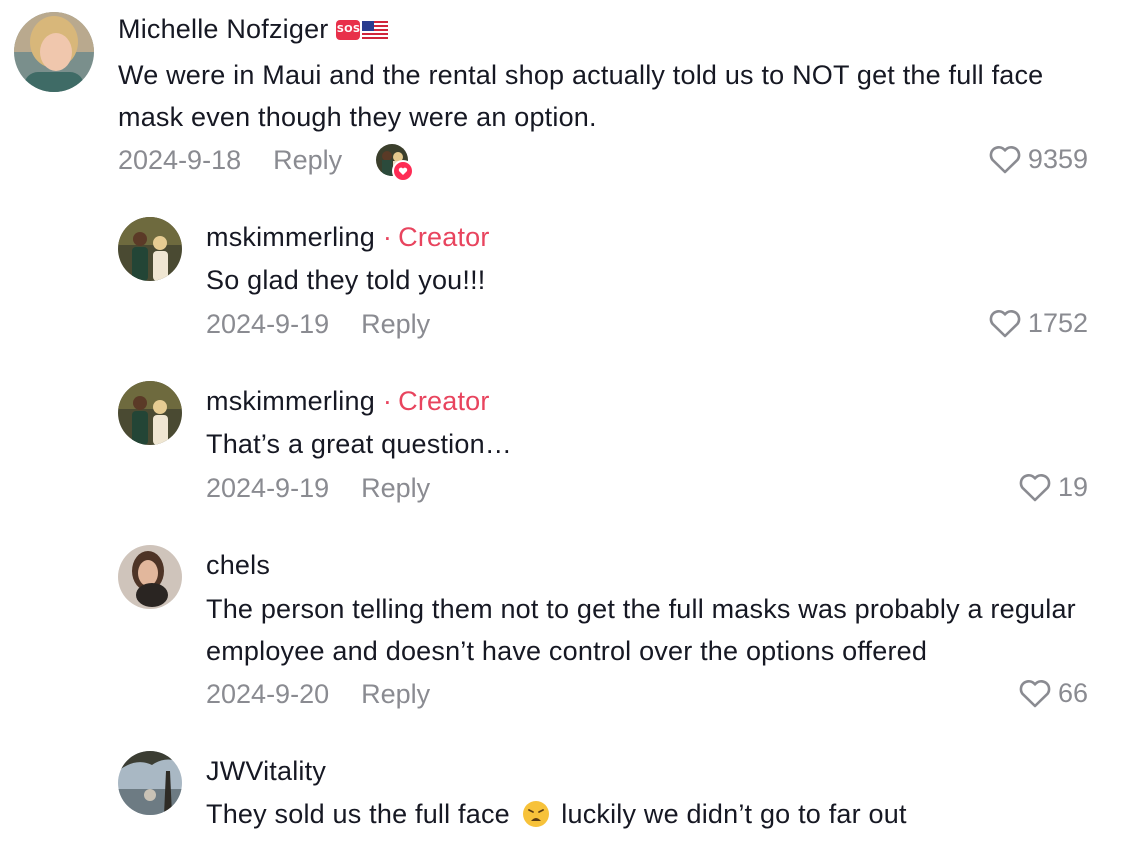 The height and width of the screenshot is (846, 1128). I want to click on comment-username: JWVitality, so click(266, 771).